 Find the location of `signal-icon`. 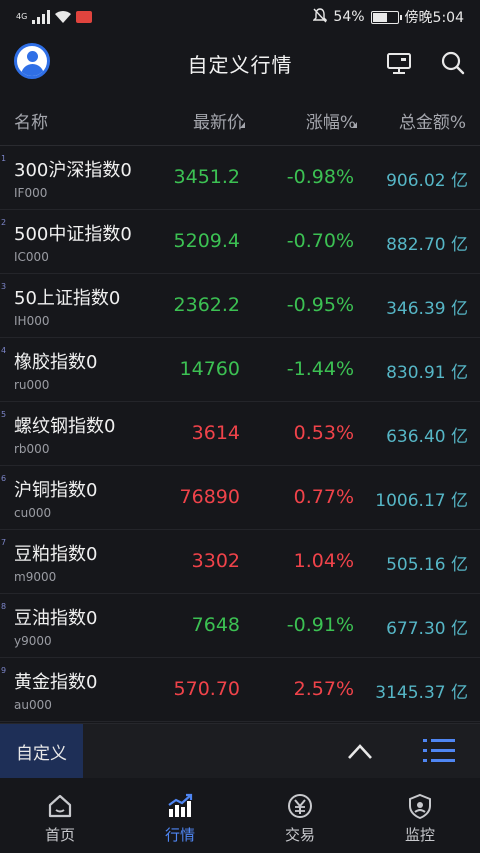

signal-icon is located at coordinates (41, 17).